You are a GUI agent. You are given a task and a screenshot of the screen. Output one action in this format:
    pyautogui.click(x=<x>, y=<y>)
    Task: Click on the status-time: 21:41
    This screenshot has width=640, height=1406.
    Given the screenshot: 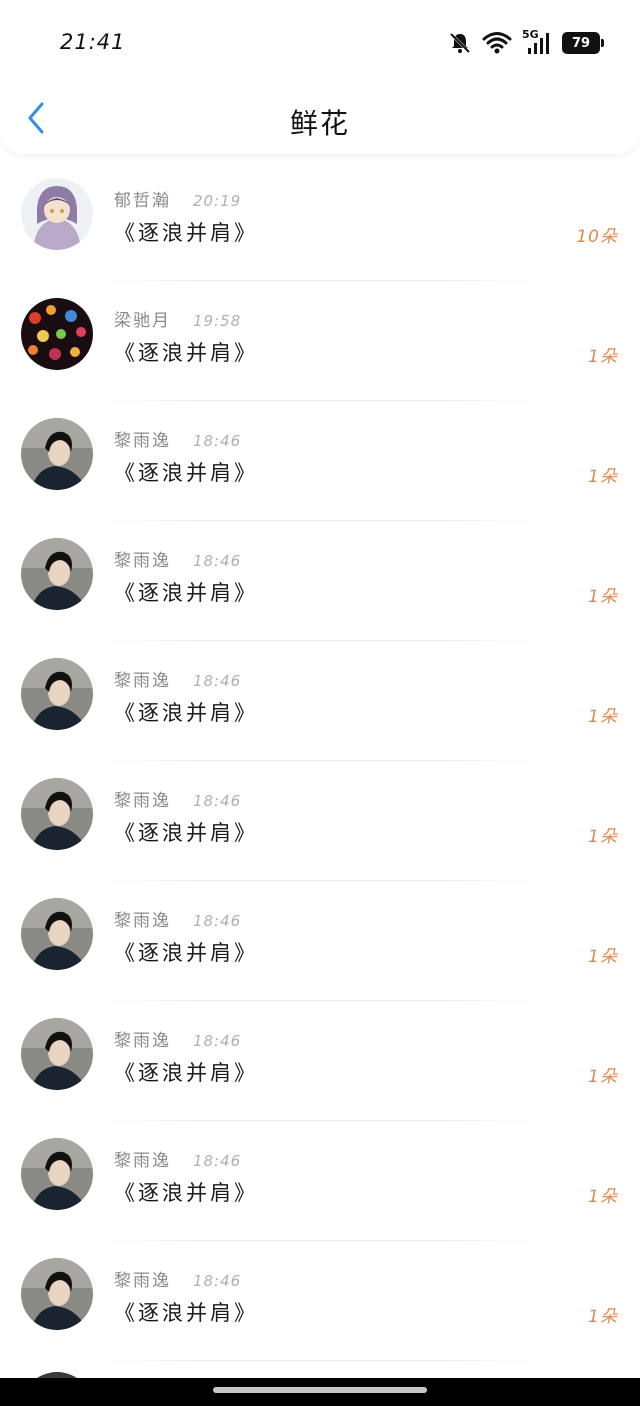 What is the action you would take?
    pyautogui.click(x=93, y=42)
    